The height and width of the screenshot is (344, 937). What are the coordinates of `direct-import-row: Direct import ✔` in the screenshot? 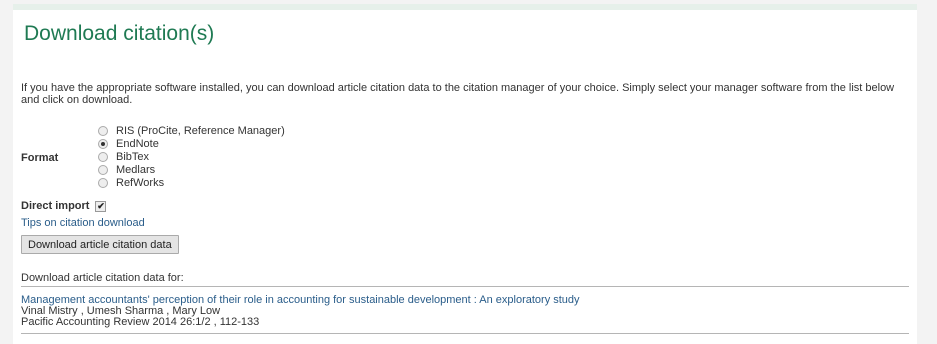 It's located at (64, 206).